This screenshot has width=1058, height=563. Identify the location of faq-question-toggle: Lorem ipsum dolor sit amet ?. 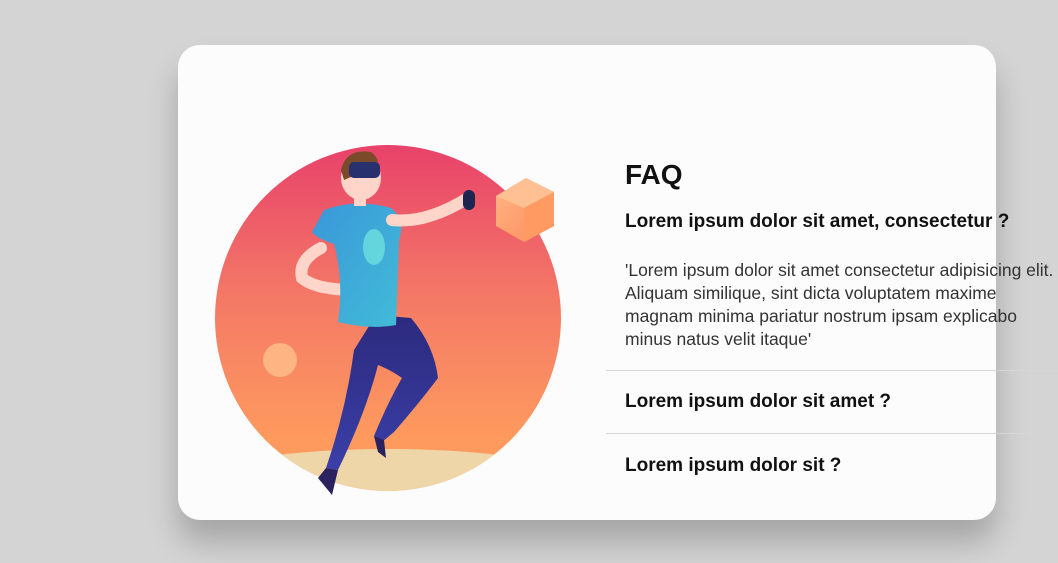
(832, 402).